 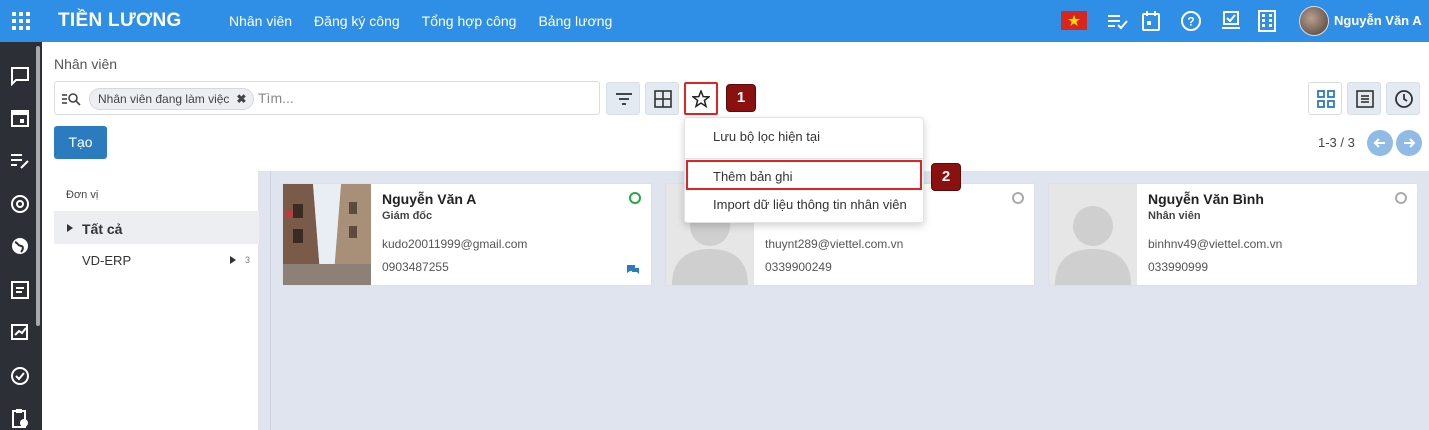 What do you see at coordinates (86, 64) in the screenshot?
I see `breadcrumb: Nhân viên` at bounding box center [86, 64].